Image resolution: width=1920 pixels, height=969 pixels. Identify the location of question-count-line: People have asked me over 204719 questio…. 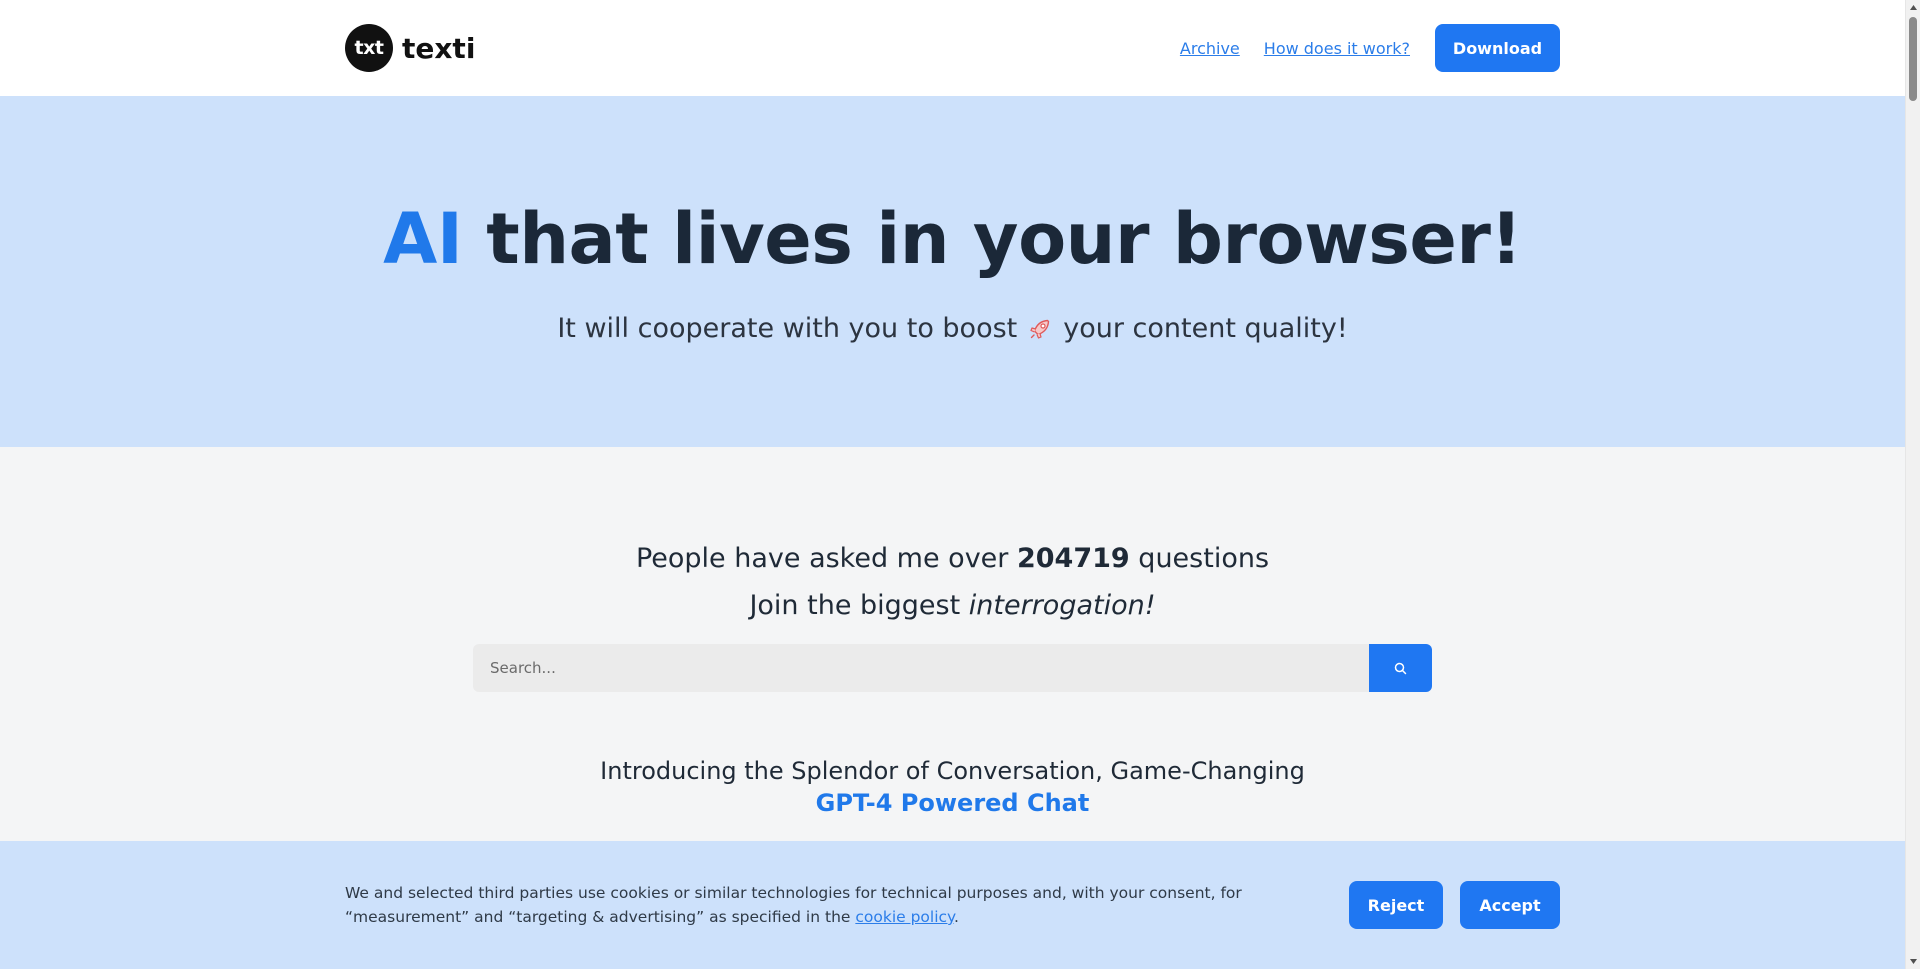
(952, 558).